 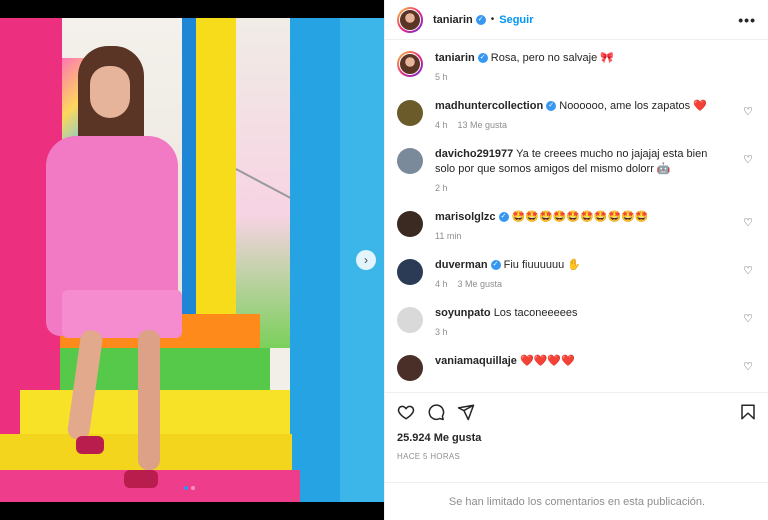 What do you see at coordinates (441, 77) in the screenshot?
I see `caption-time: 5 h` at bounding box center [441, 77].